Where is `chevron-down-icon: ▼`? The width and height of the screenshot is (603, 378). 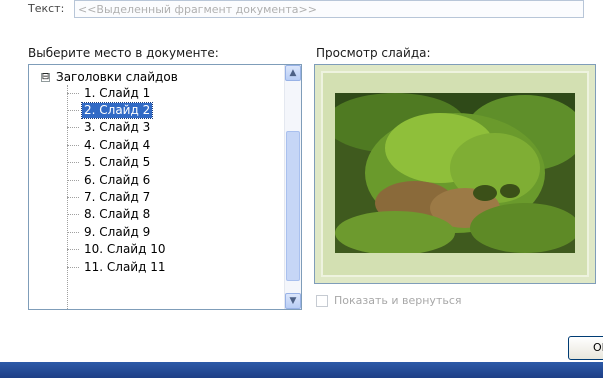
chevron-down-icon: ▼ is located at coordinates (293, 301).